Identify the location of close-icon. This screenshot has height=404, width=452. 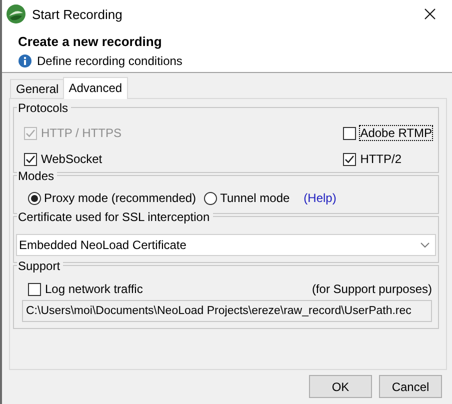
(430, 14).